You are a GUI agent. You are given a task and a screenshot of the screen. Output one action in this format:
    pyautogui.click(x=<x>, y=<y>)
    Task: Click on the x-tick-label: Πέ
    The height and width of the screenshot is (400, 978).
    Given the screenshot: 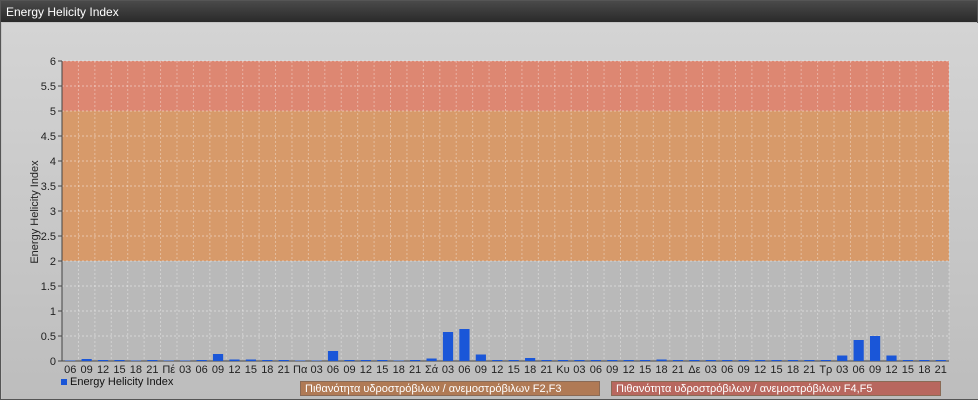 What is the action you would take?
    pyautogui.click(x=168, y=370)
    